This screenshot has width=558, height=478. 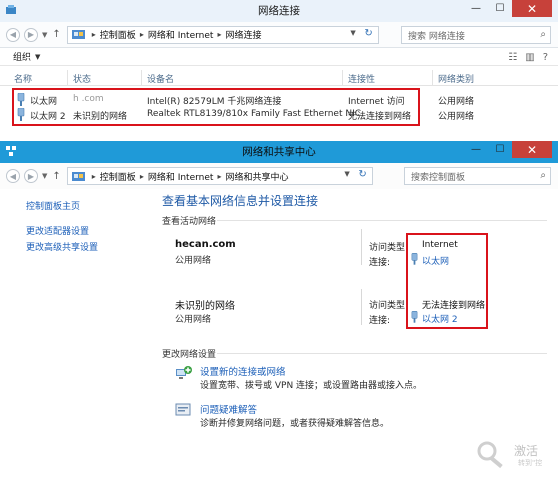 What do you see at coordinates (240, 201) in the screenshot?
I see `page-title: 查看基本网络信息并设置连接` at bounding box center [240, 201].